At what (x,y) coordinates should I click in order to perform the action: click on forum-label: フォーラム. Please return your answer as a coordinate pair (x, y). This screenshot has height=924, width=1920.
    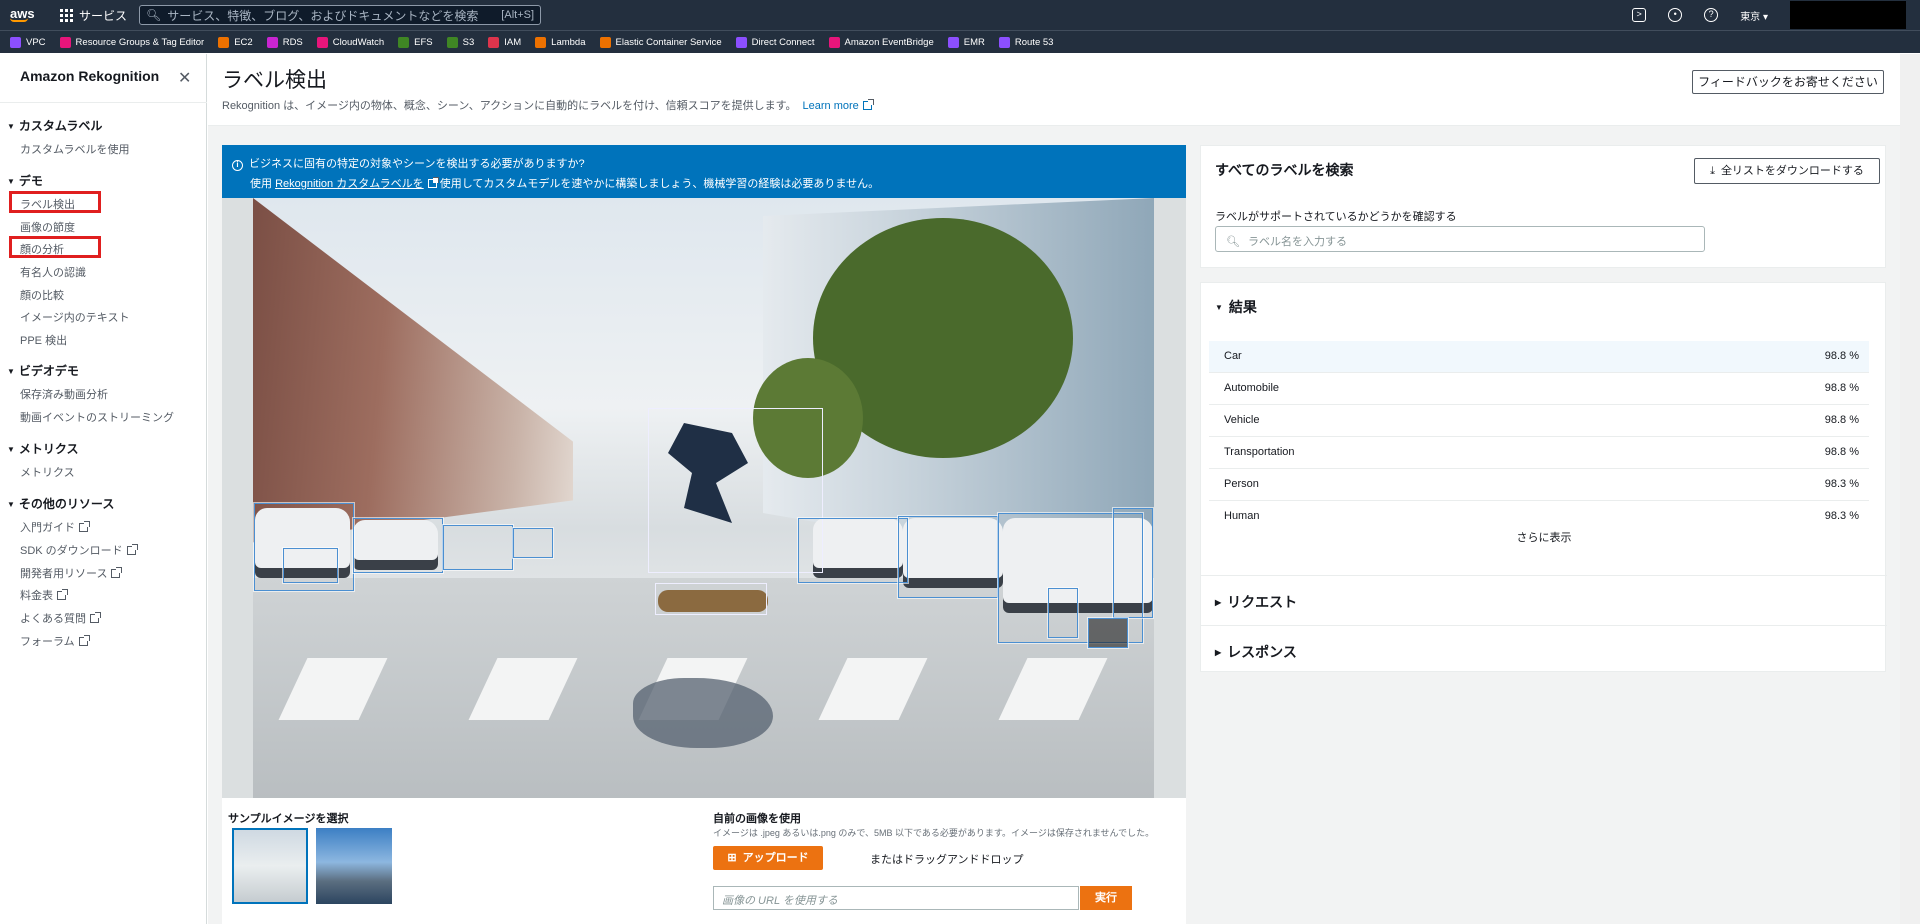
    Looking at the image, I should click on (47, 642).